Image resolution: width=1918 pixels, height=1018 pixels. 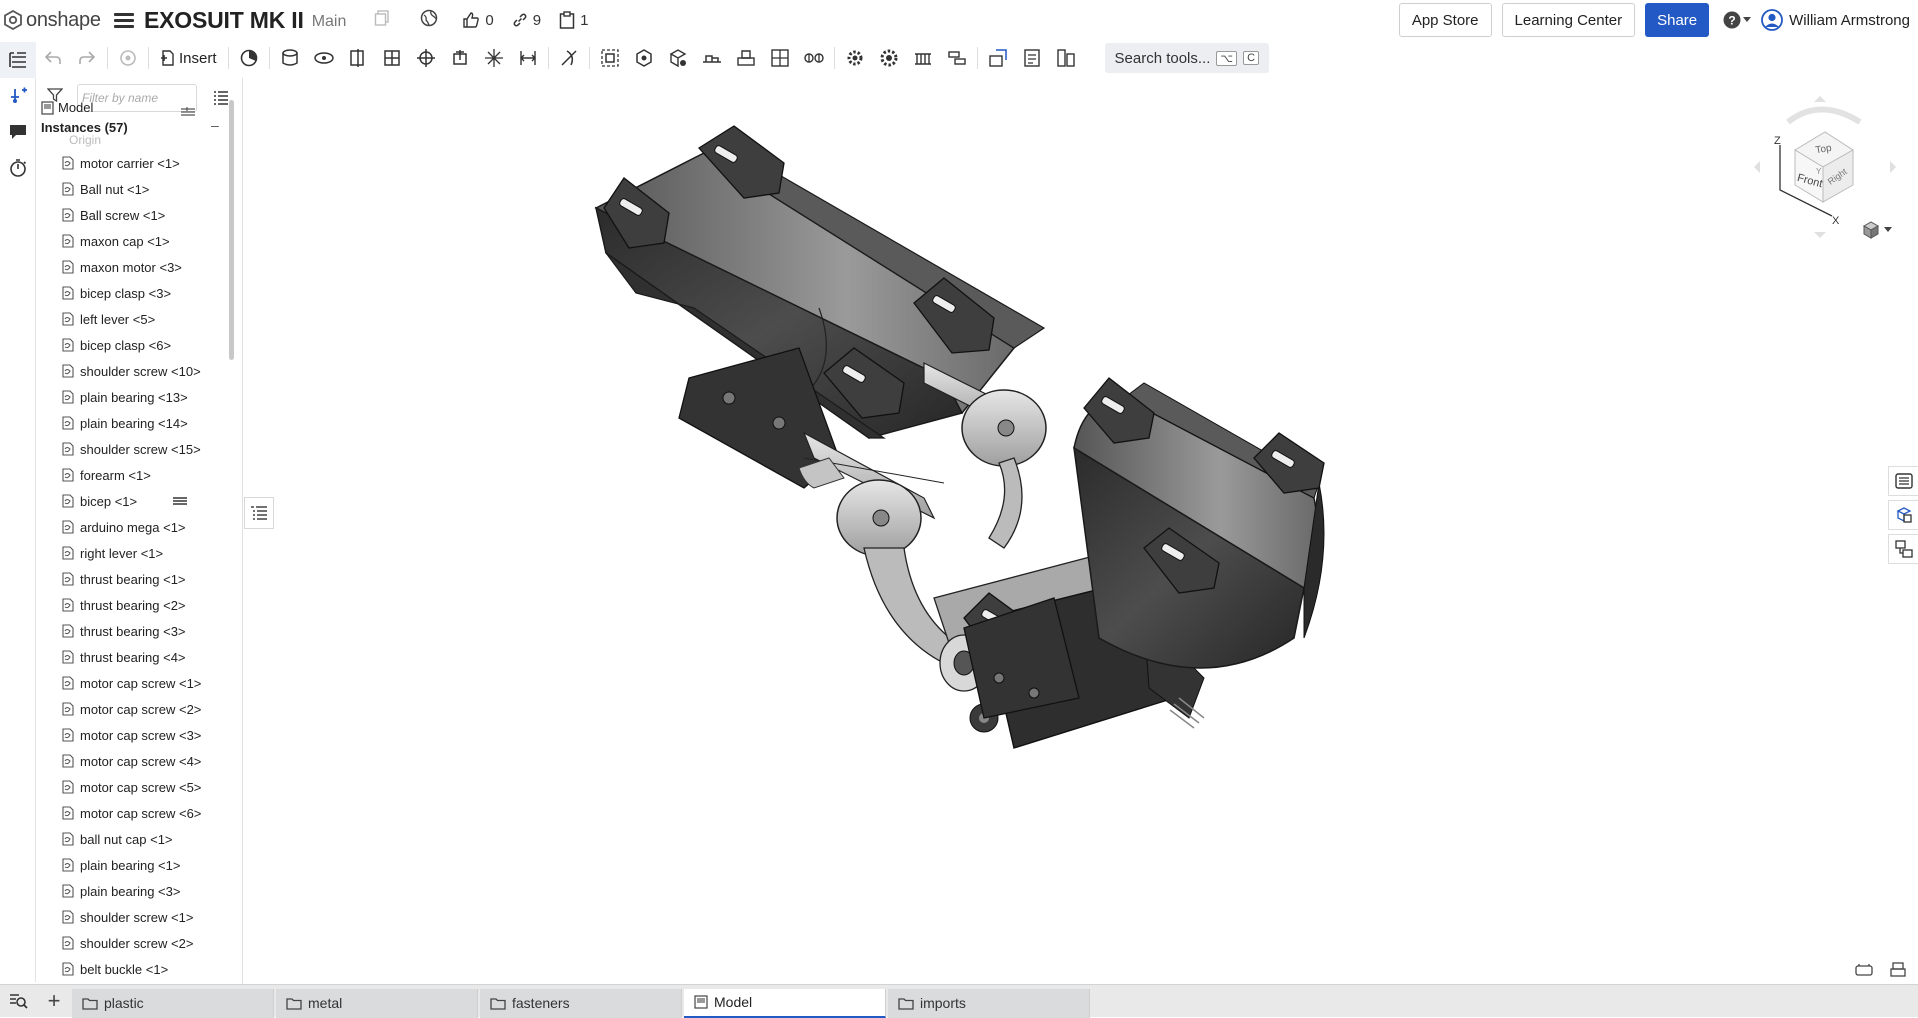 What do you see at coordinates (1903, 515) in the screenshot?
I see `appearance-panel-toggle` at bounding box center [1903, 515].